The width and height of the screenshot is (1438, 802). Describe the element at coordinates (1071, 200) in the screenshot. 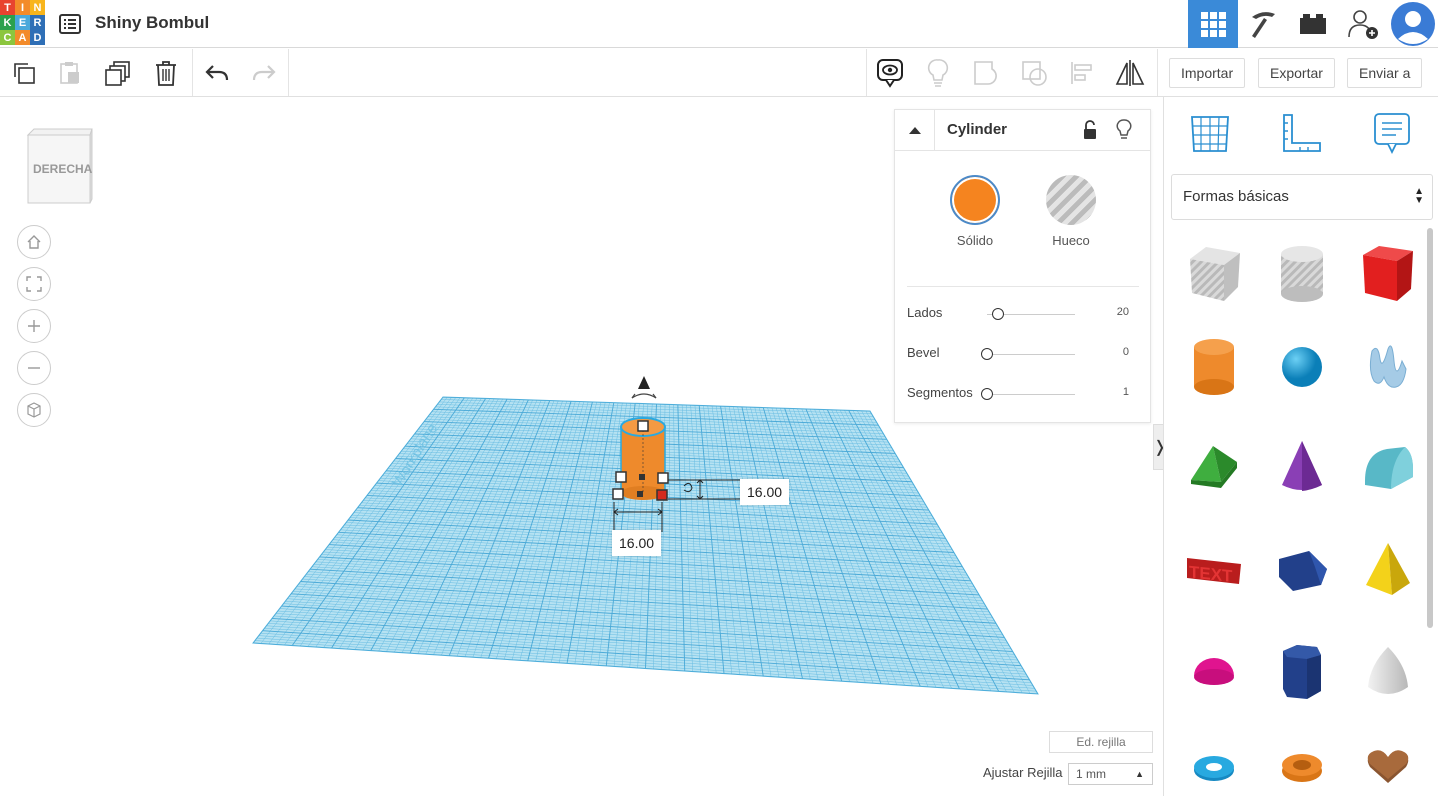

I see `hole-swatch` at that location.